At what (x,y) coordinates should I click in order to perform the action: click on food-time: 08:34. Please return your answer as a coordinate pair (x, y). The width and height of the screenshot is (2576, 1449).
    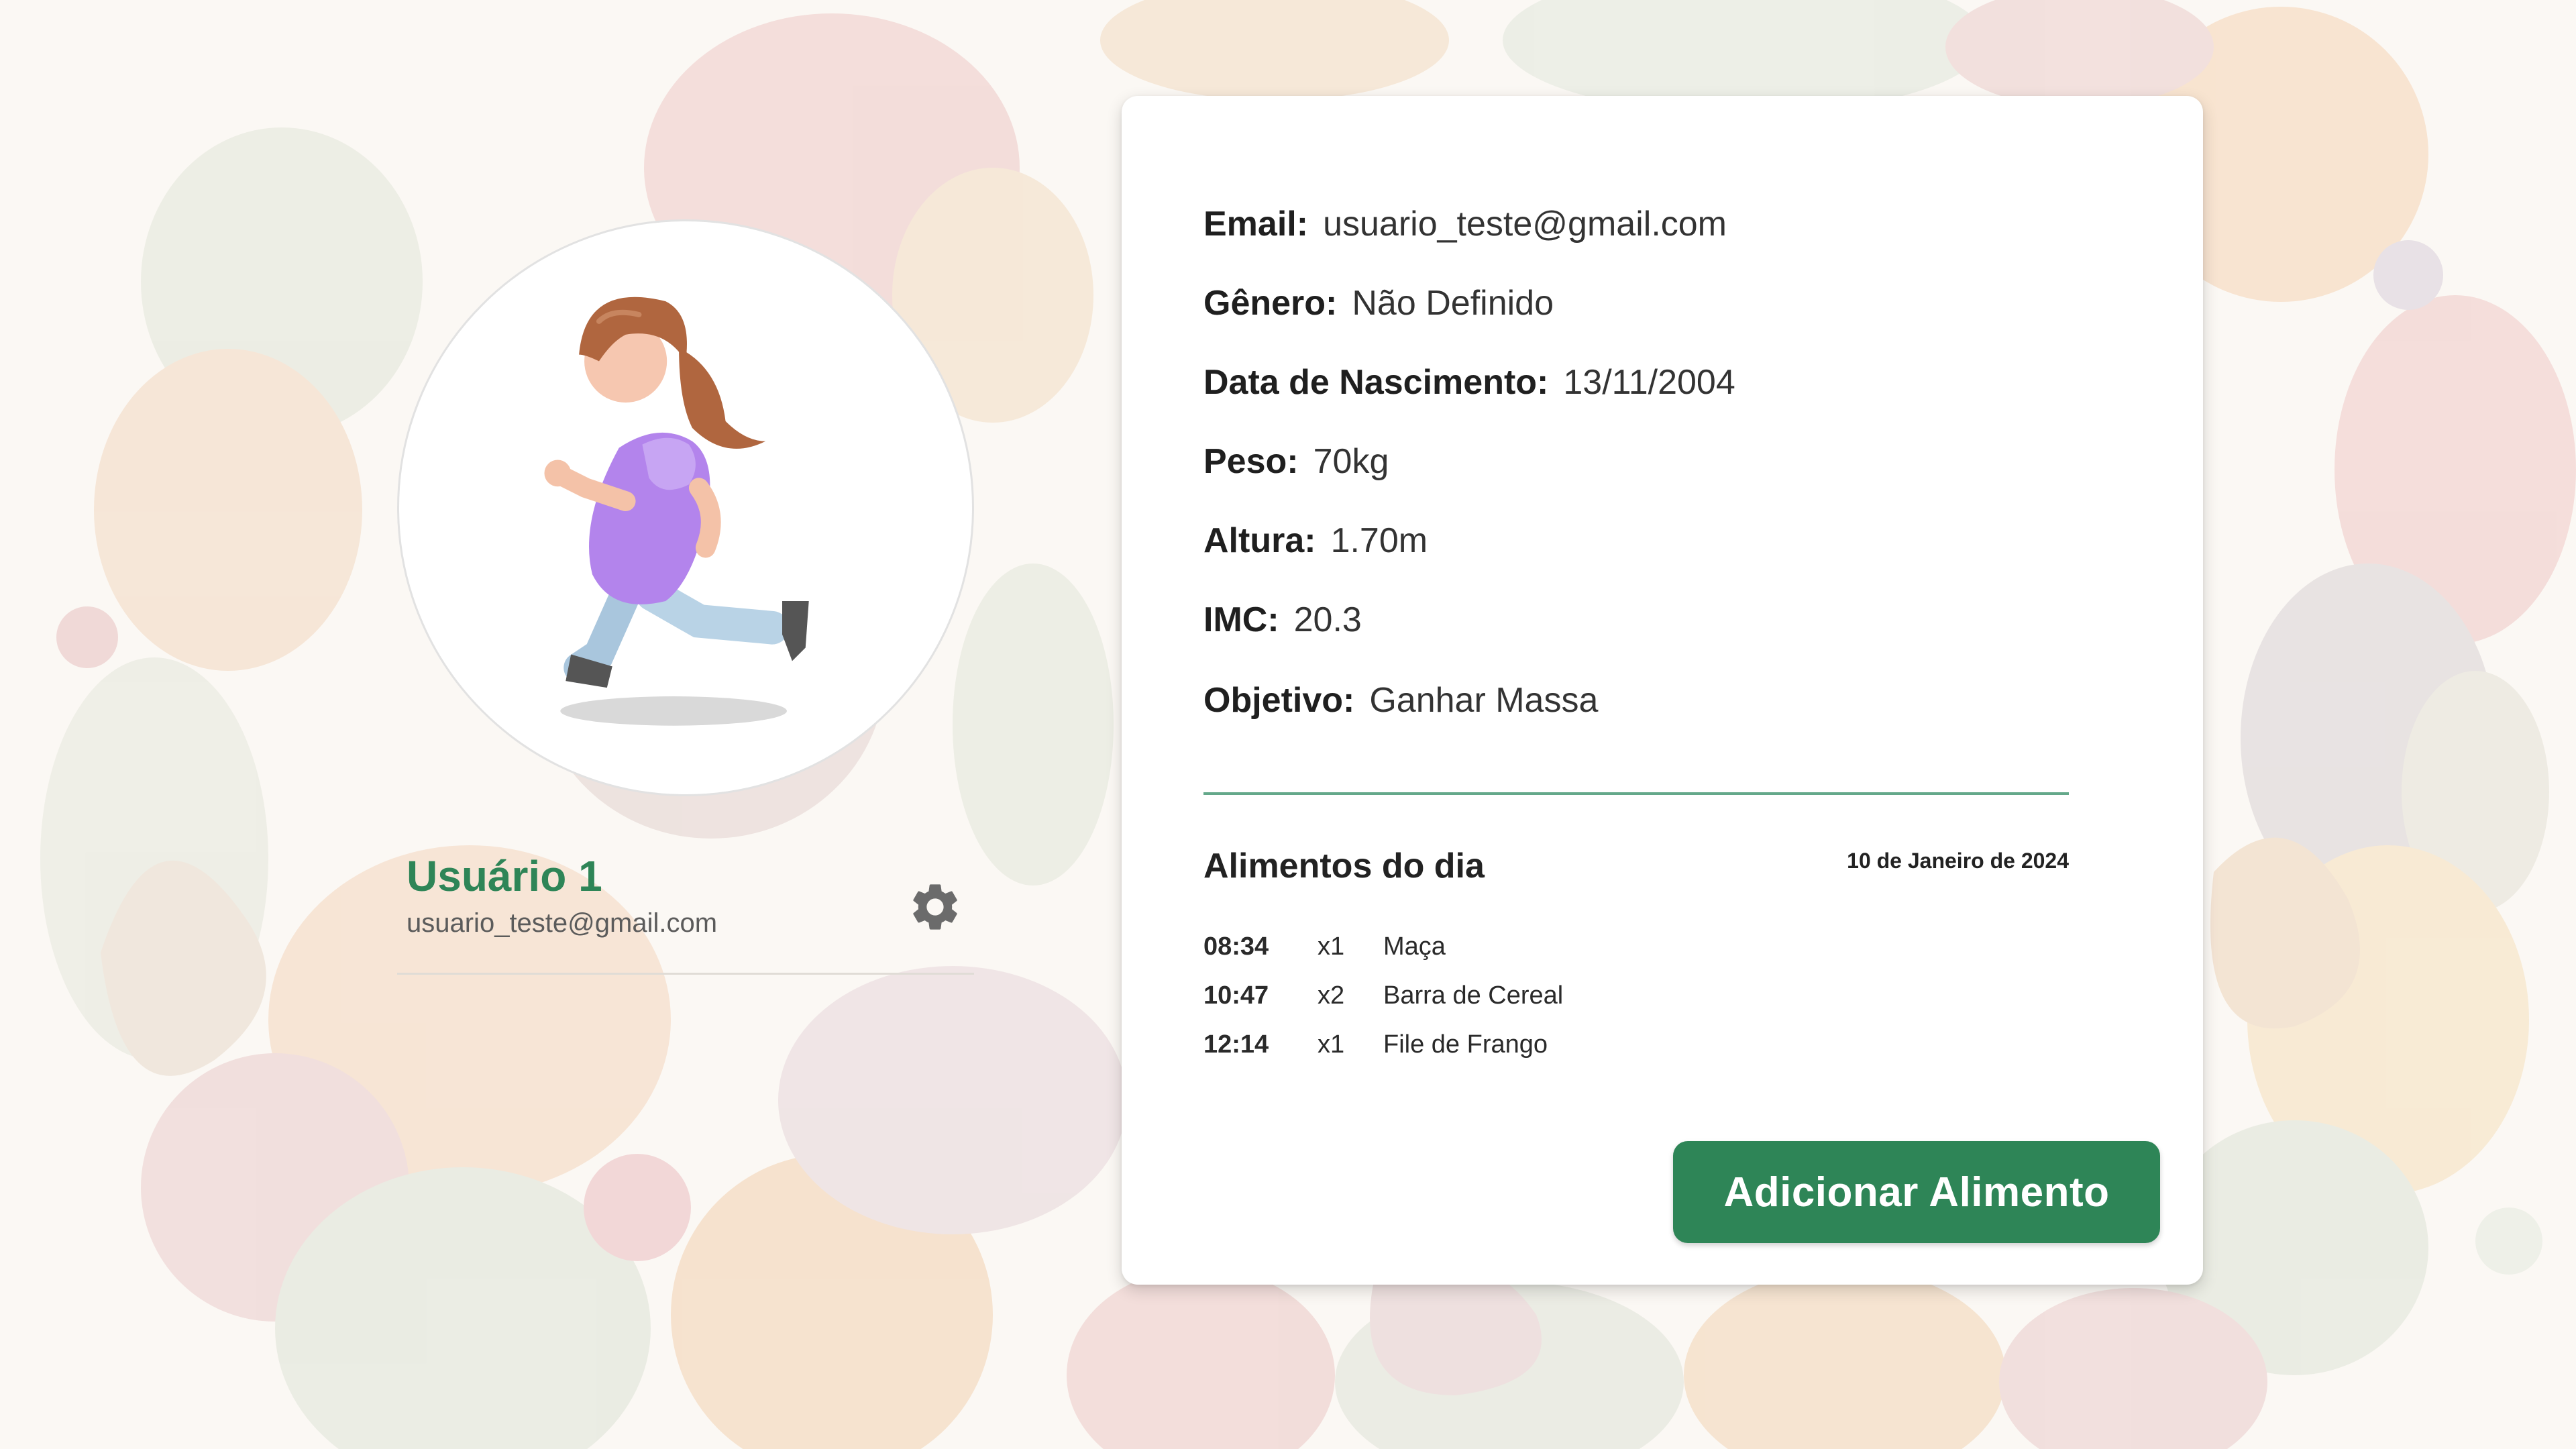
    Looking at the image, I should click on (1236, 946).